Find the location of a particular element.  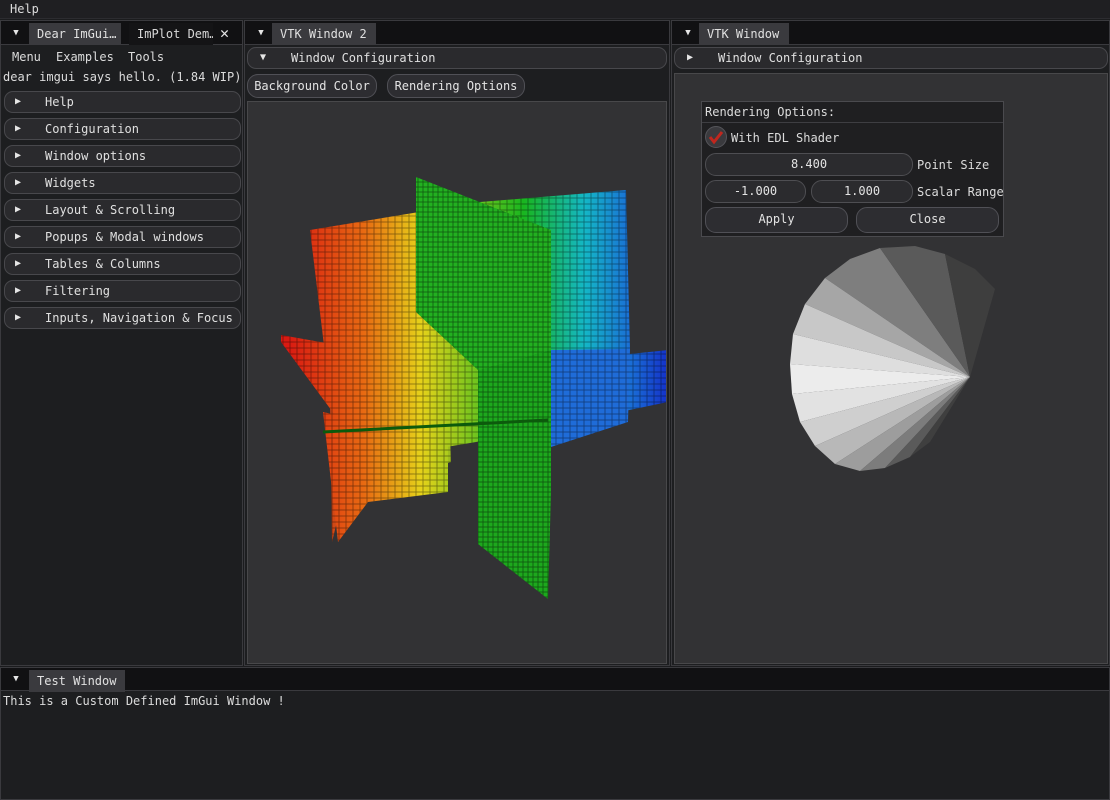

left-tab-bar: ▼ Dear ImGui… ImPlot Dem… ✕ is located at coordinates (121, 33).